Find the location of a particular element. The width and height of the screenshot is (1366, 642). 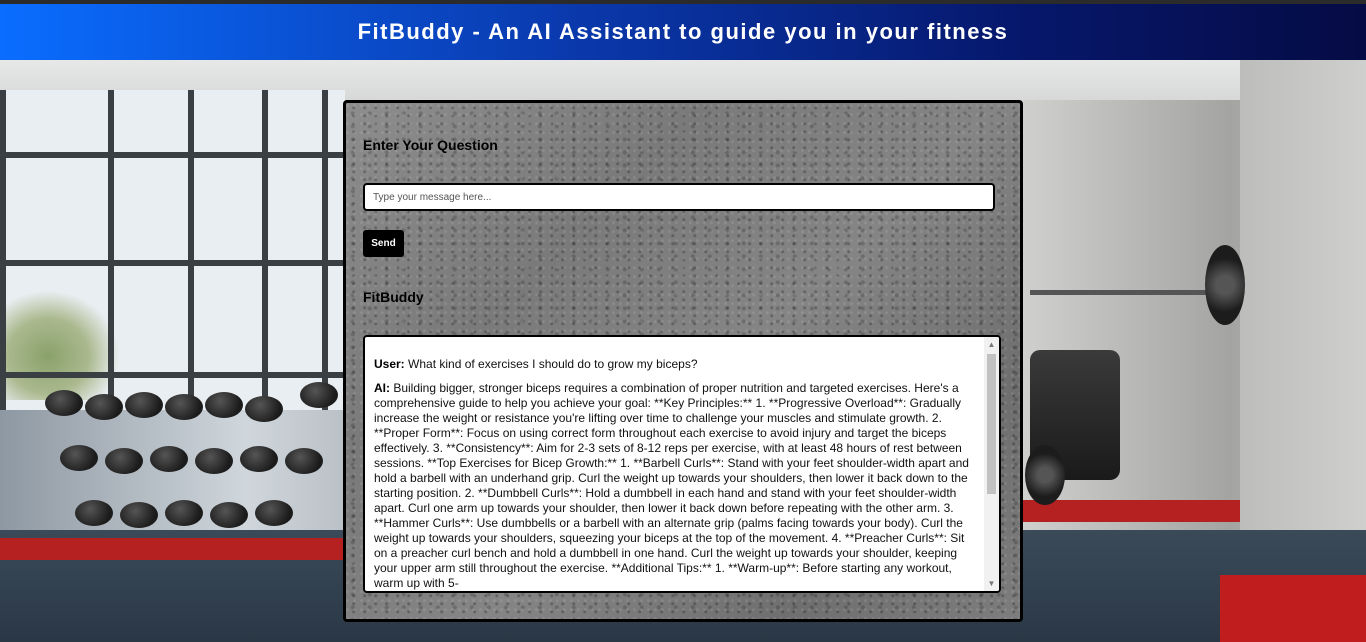

question-label: Enter Your Question is located at coordinates (430, 145).